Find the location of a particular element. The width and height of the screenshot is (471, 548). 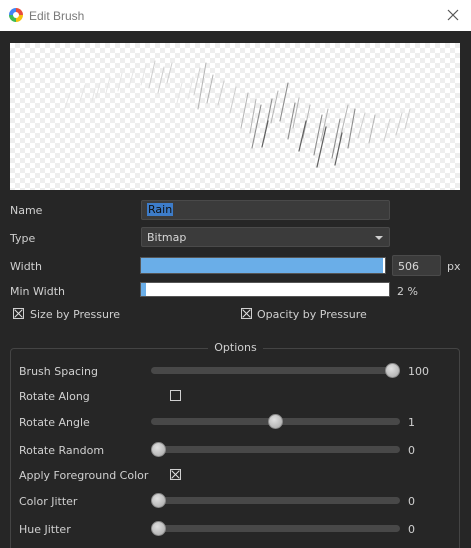

opacity-by-pressure-label: Opacity by Pressure is located at coordinates (312, 314).